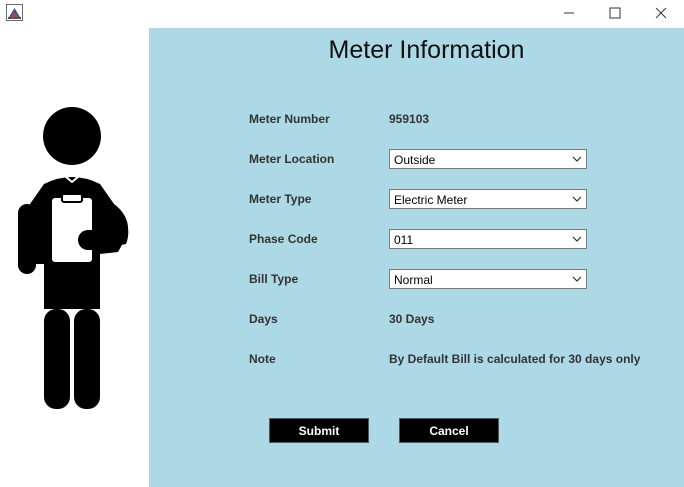 This screenshot has height=487, width=684. I want to click on meter-type-label: Meter Type, so click(280, 199).